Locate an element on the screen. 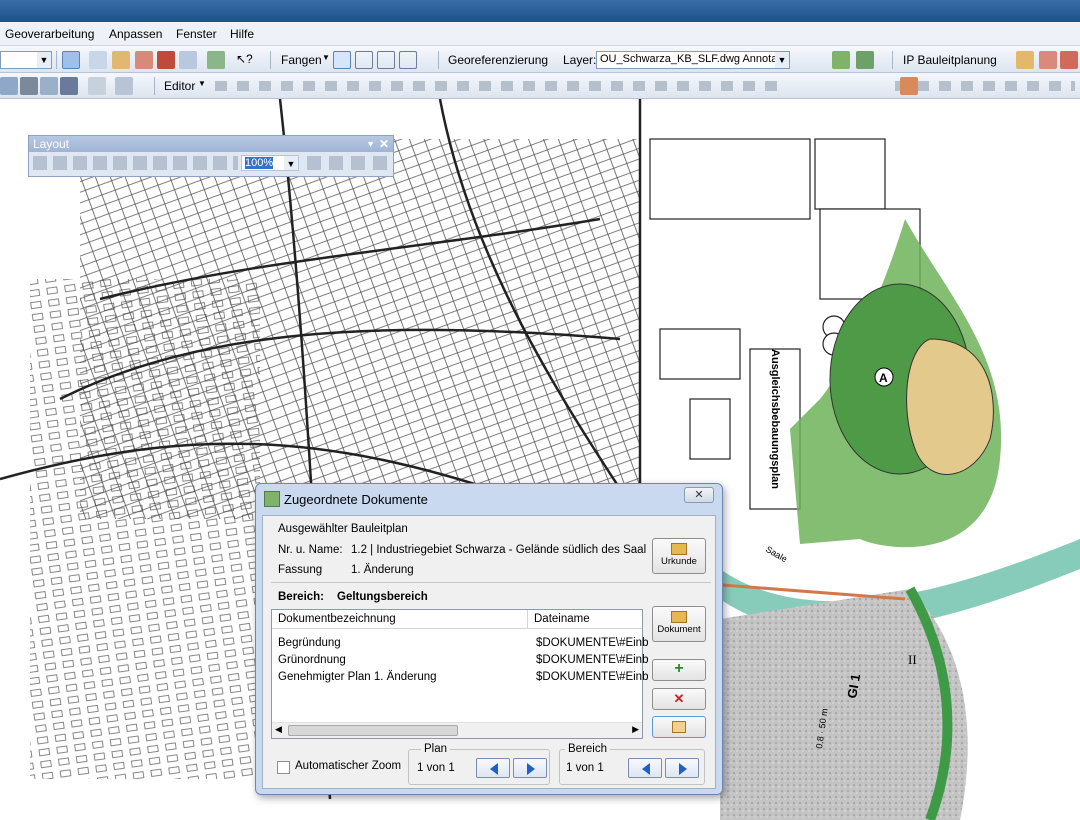  magnifier-icon is located at coordinates (124, 86).